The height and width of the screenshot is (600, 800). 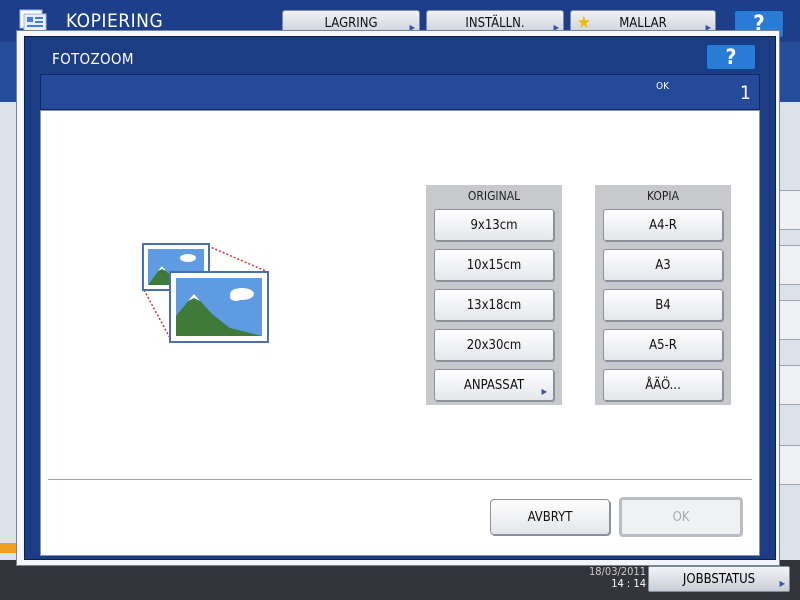 I want to click on divider, so click(x=400, y=479).